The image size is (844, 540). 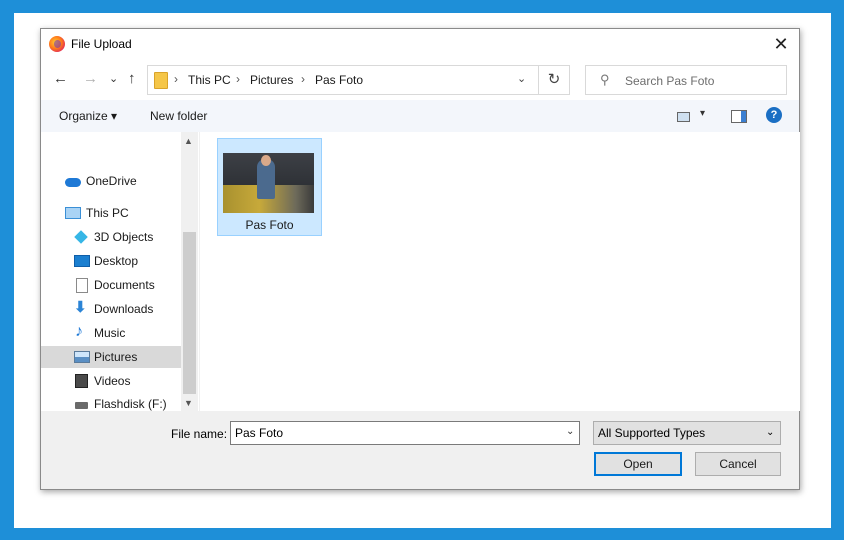 What do you see at coordinates (268, 183) in the screenshot?
I see `file-thumbnail` at bounding box center [268, 183].